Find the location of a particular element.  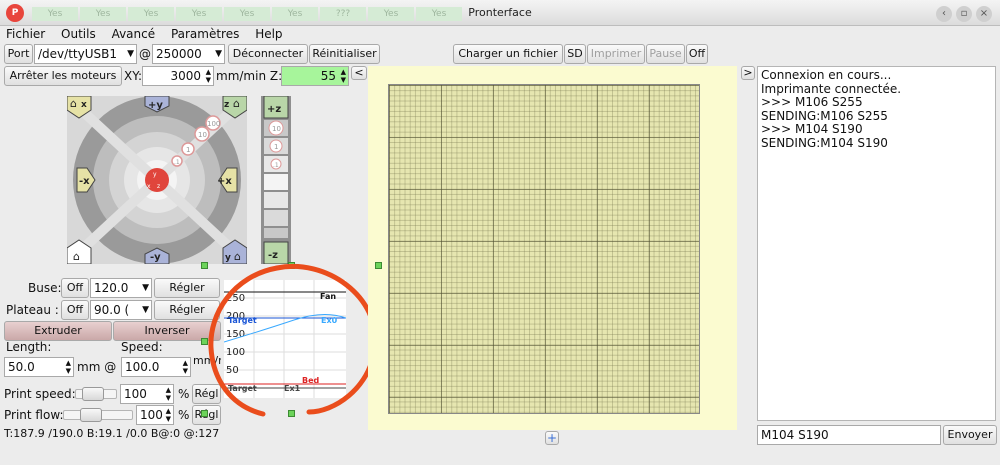

length-input: 50.0 ▲ ▼ is located at coordinates (39, 367).